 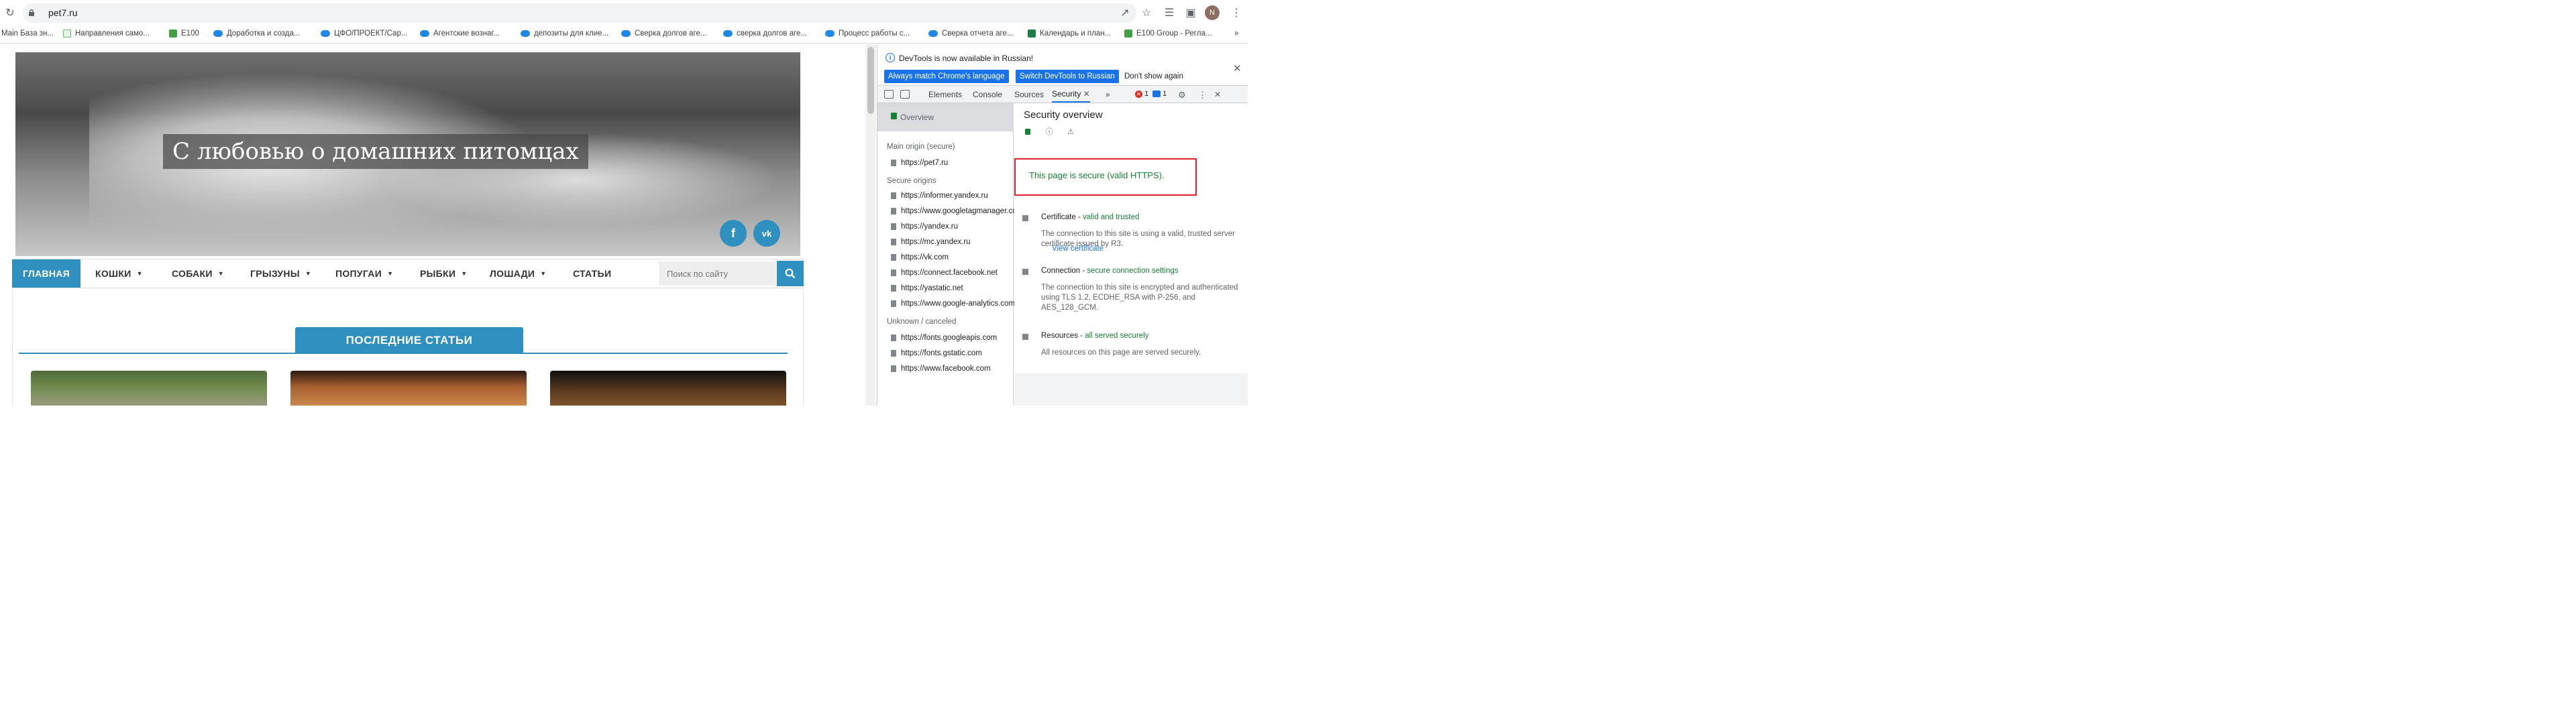 What do you see at coordinates (987, 95) in the screenshot?
I see `tab-console: Console` at bounding box center [987, 95].